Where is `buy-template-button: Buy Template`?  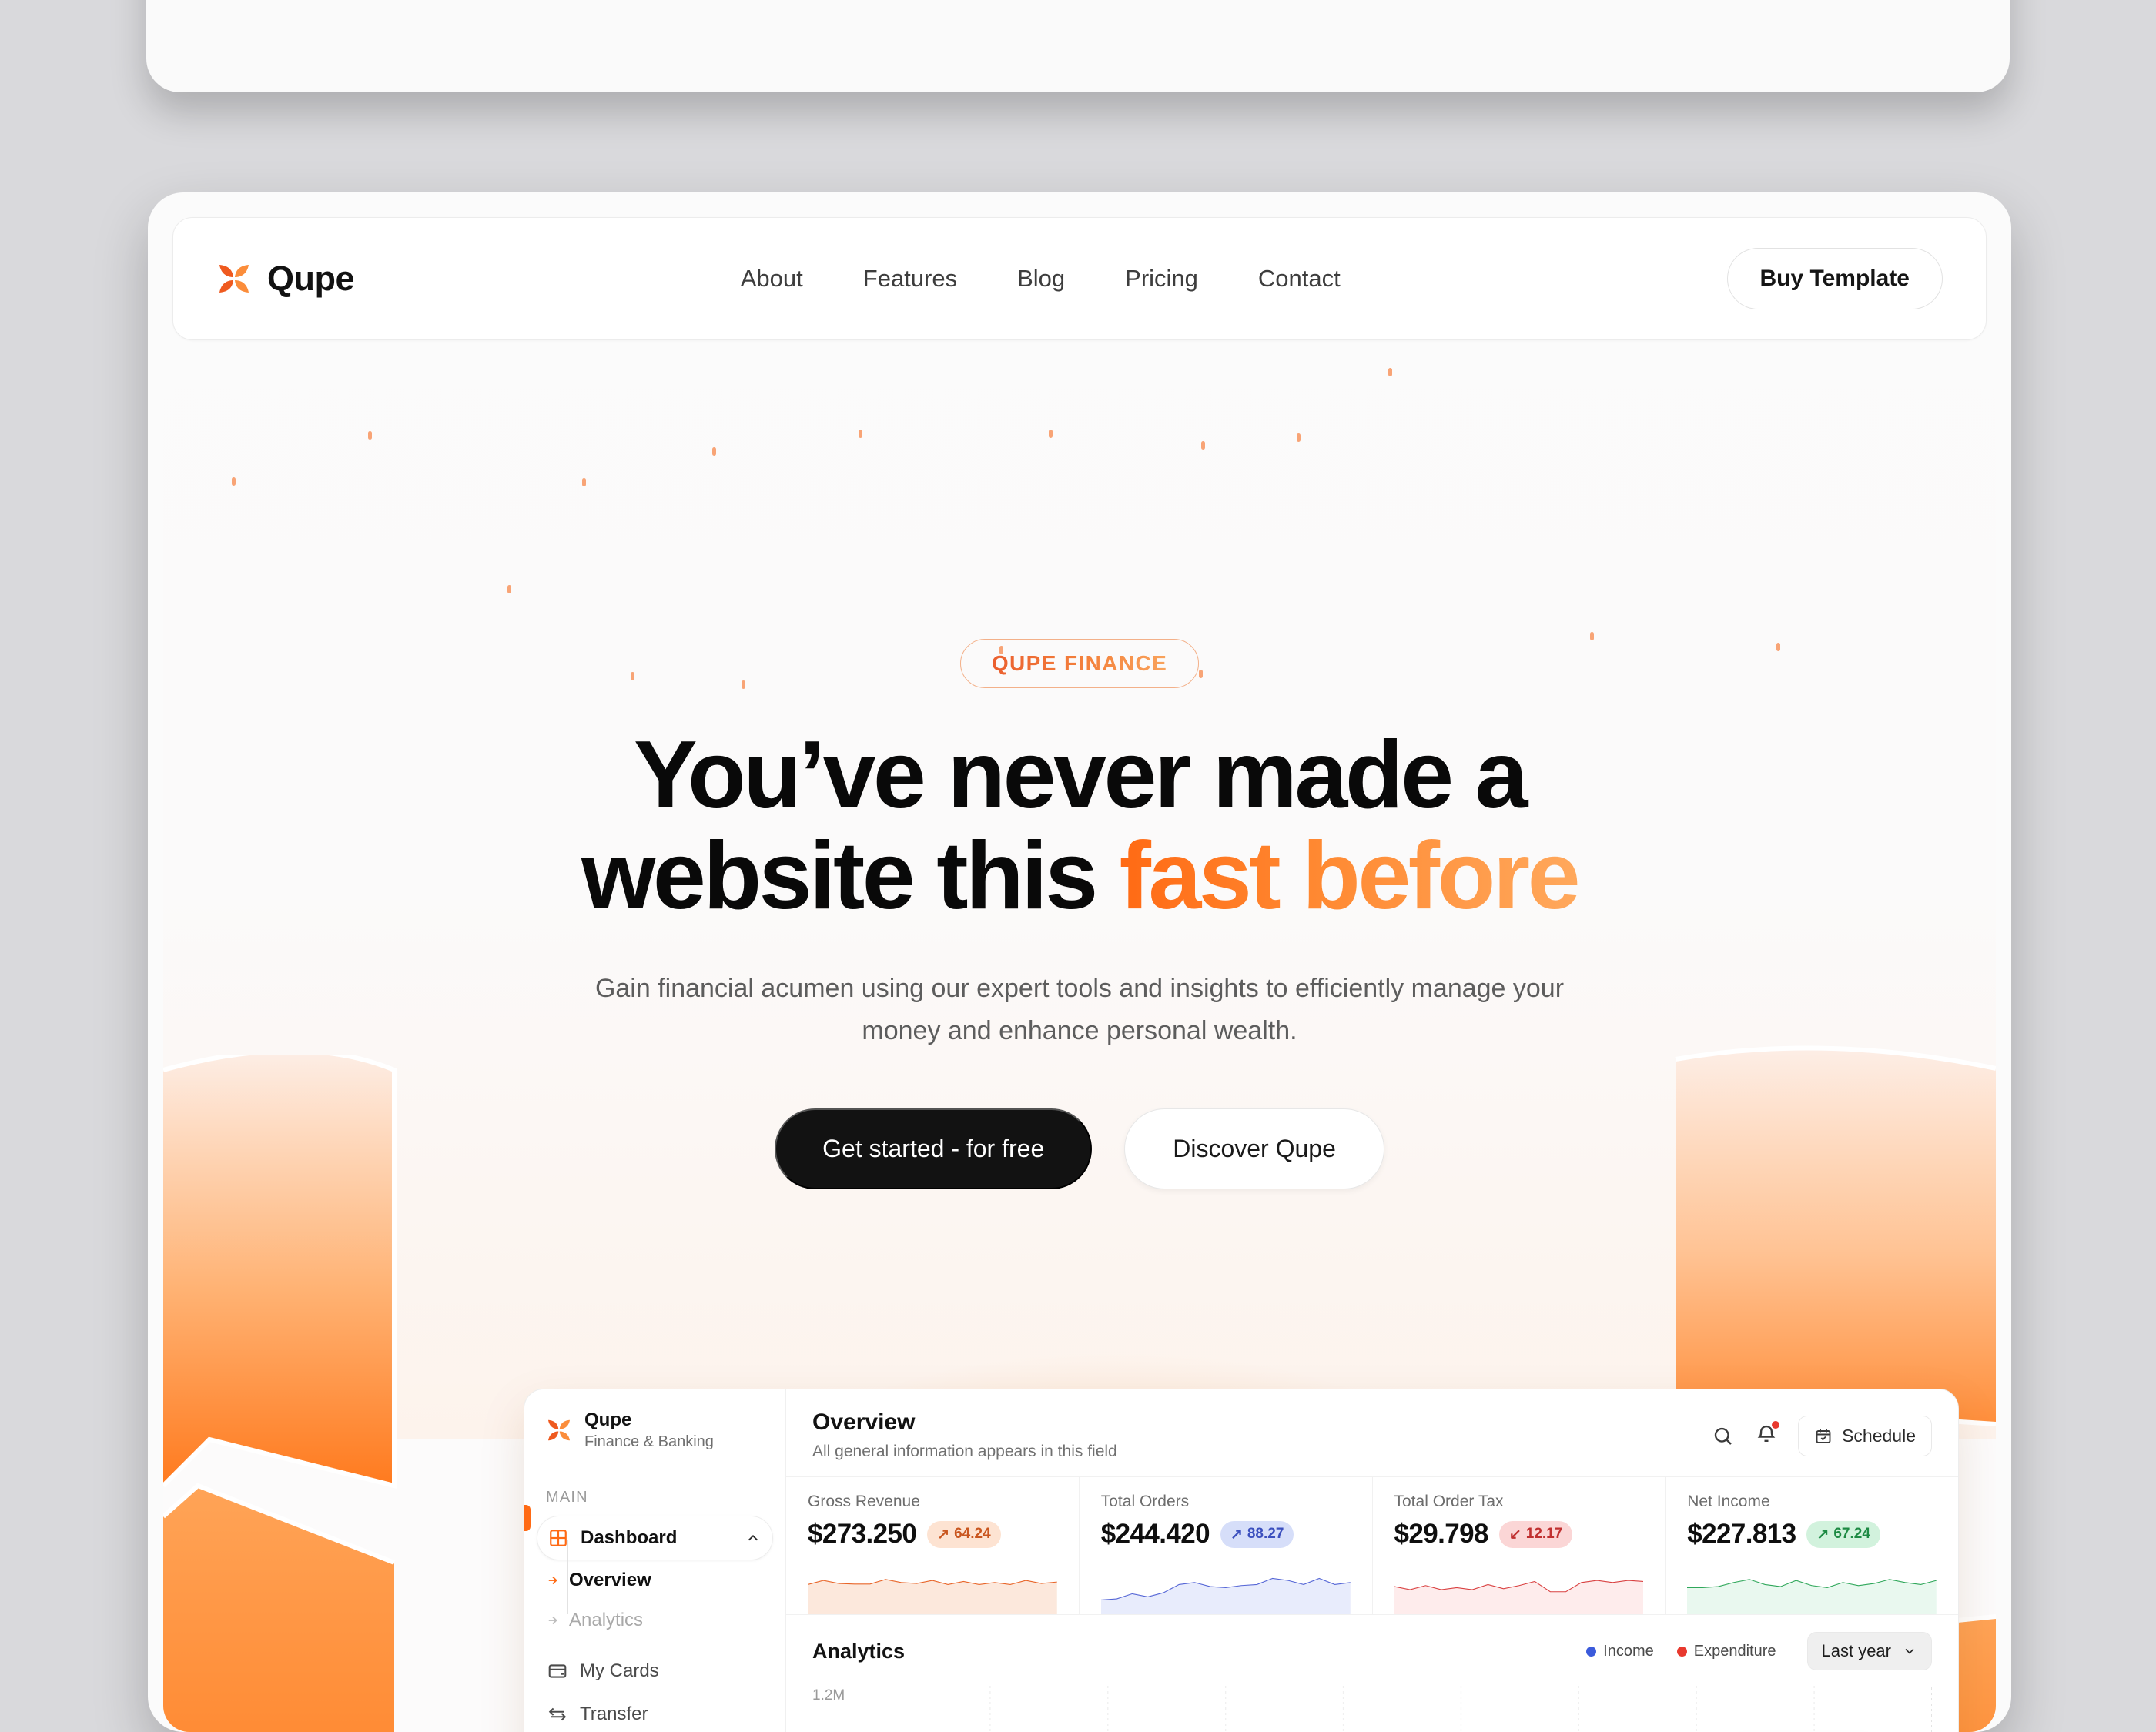
buy-template-button: Buy Template is located at coordinates (1834, 278).